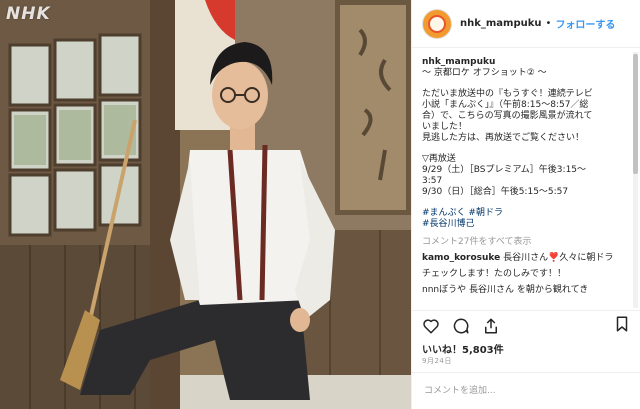 The width and height of the screenshot is (640, 409). I want to click on comment-text: 長谷川さん❣️久々に朝ドラ, so click(557, 258).